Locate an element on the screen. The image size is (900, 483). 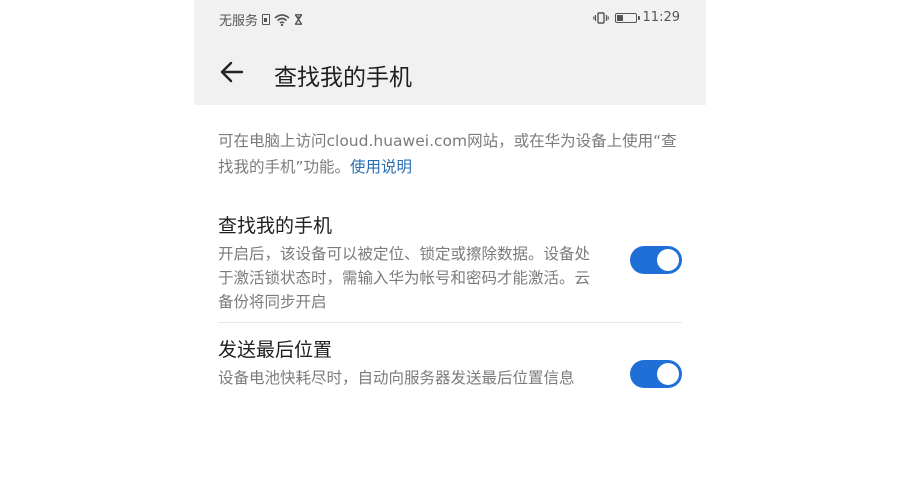
top-bar: 无服务 11:29 查找我的手机 is located at coordinates (450, 52).